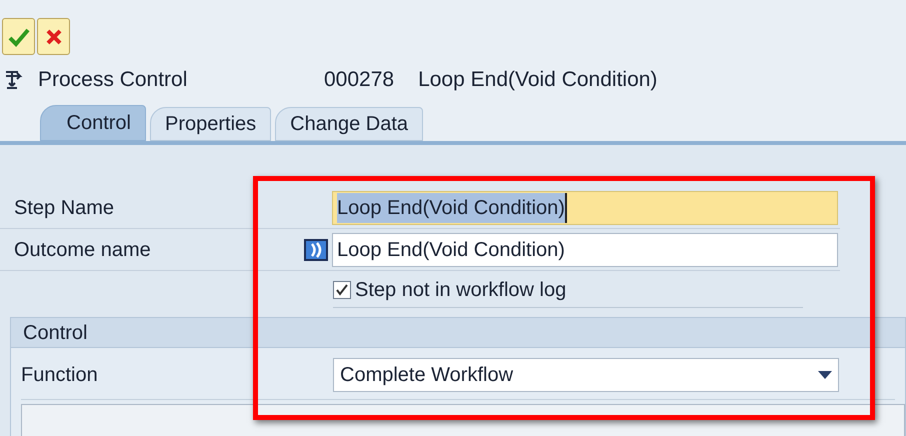 The image size is (906, 436). I want to click on checkbox, so click(342, 289).